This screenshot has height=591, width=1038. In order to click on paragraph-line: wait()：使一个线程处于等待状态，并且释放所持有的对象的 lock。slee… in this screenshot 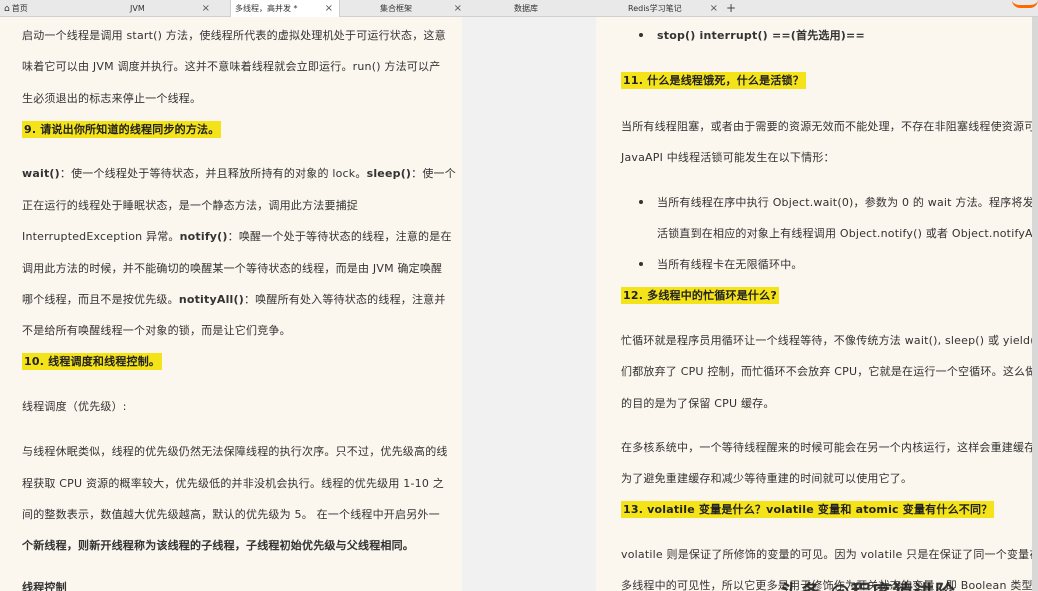, I will do `click(239, 173)`.